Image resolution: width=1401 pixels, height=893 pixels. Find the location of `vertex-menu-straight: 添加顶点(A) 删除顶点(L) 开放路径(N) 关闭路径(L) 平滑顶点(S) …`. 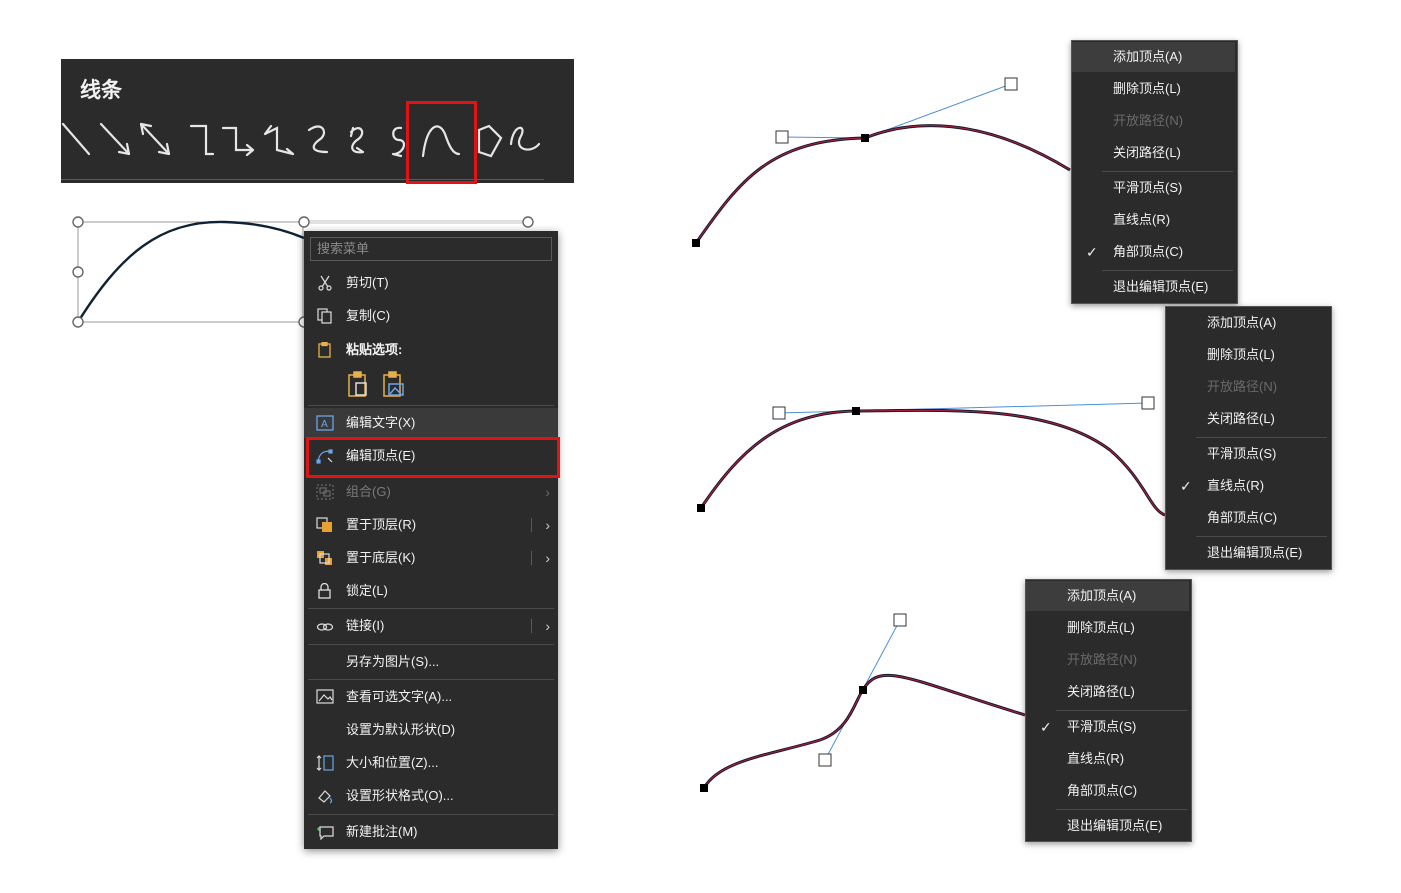

vertex-menu-straight: 添加顶点(A) 删除顶点(L) 开放路径(N) 关闭路径(L) 平滑顶点(S) … is located at coordinates (1248, 438).